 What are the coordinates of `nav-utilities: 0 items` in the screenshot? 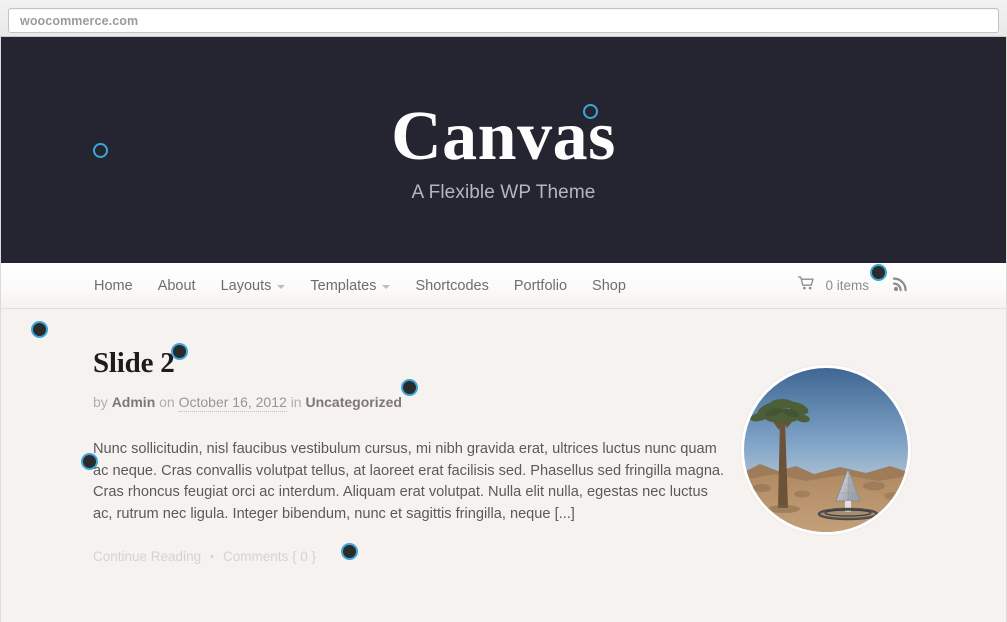 It's located at (854, 286).